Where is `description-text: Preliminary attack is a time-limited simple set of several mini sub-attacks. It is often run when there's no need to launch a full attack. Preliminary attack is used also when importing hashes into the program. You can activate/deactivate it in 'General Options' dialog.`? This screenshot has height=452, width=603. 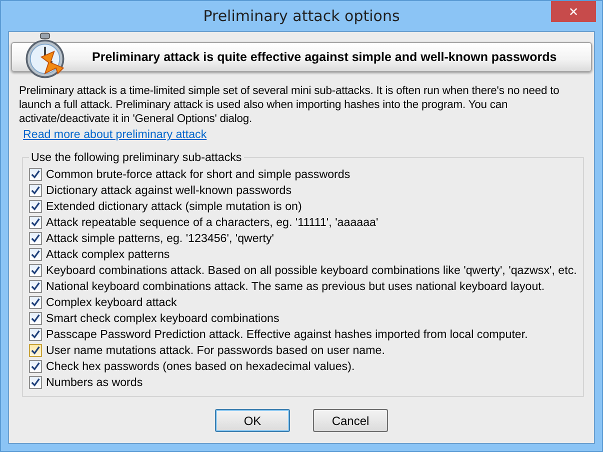 description-text: Preliminary attack is a time-limited simple set of several mini sub-attacks. It is often run when there's no need to launch a full attack. Preliminary attack is used also when importing hashes into the program. You can activate/deactivate it in 'General Options' dialog. is located at coordinates (289, 105).